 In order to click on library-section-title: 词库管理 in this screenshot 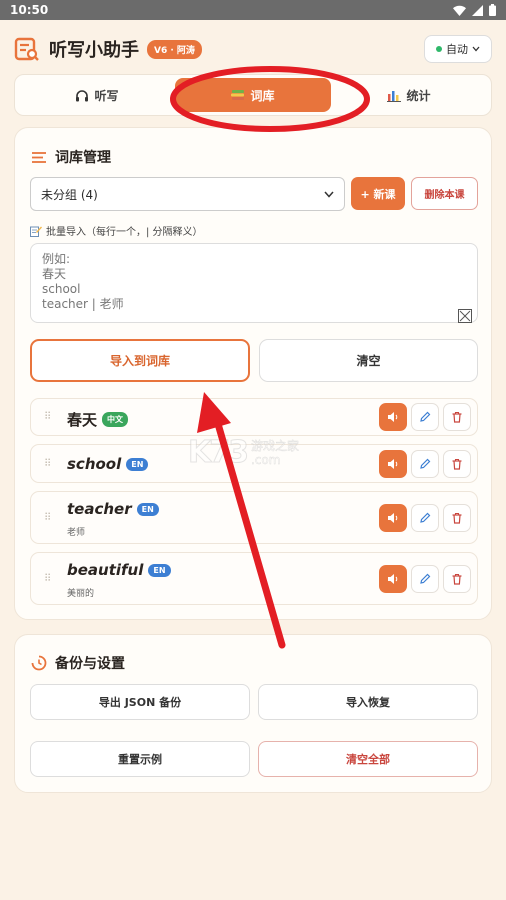, I will do `click(71, 157)`.